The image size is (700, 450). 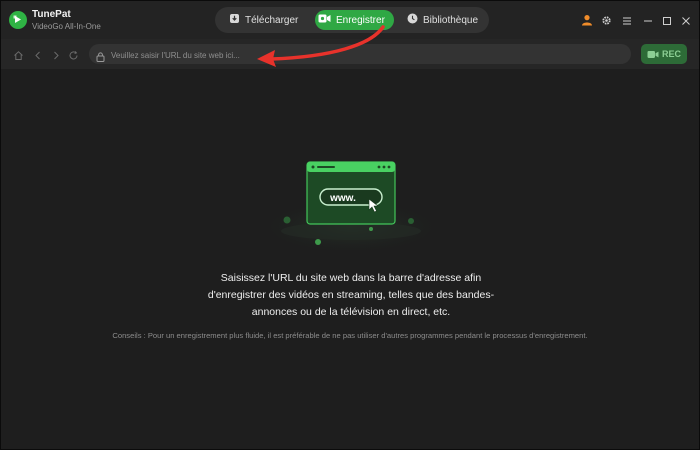 I want to click on camera-icon, so click(x=653, y=54).